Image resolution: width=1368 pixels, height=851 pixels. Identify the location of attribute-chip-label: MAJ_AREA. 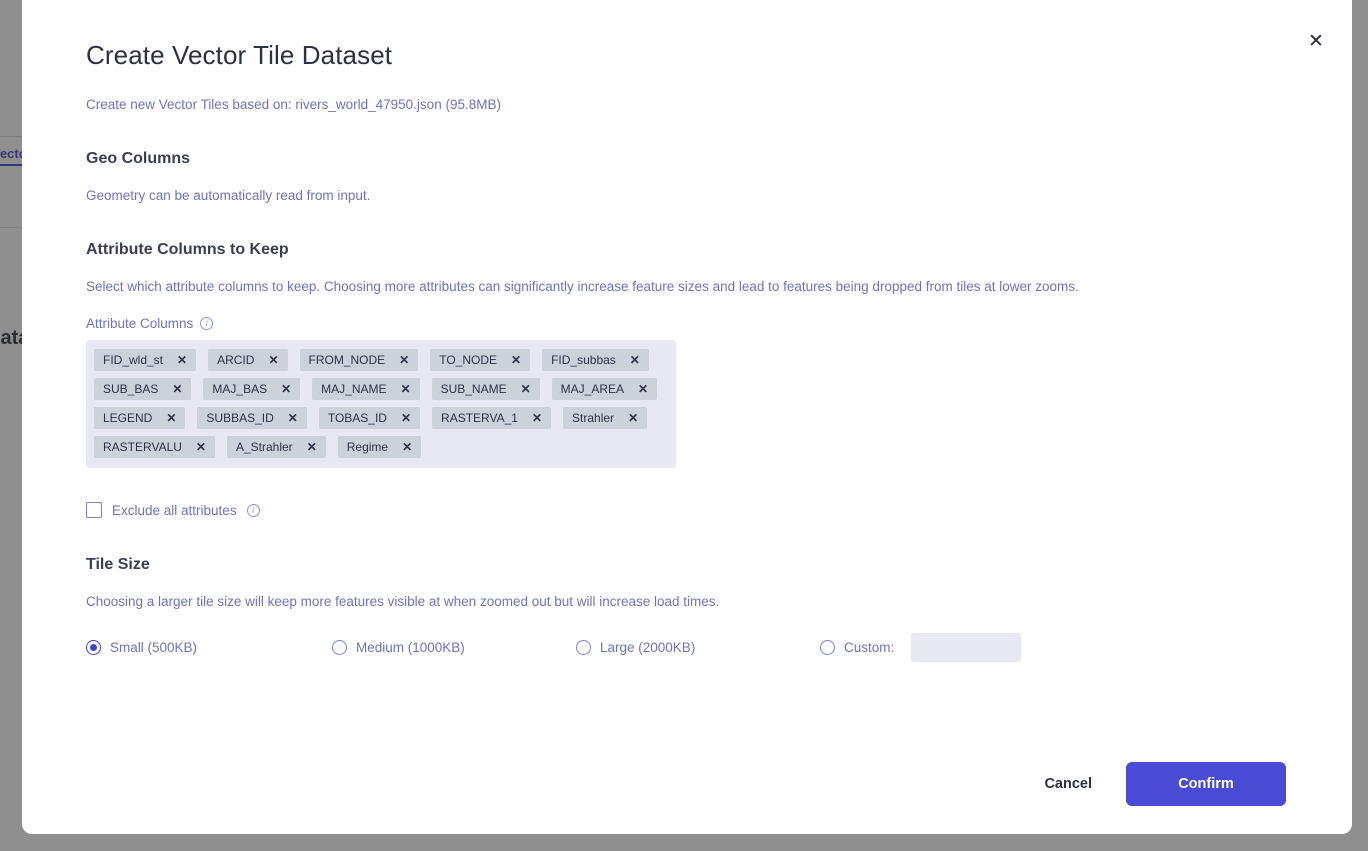
(592, 389).